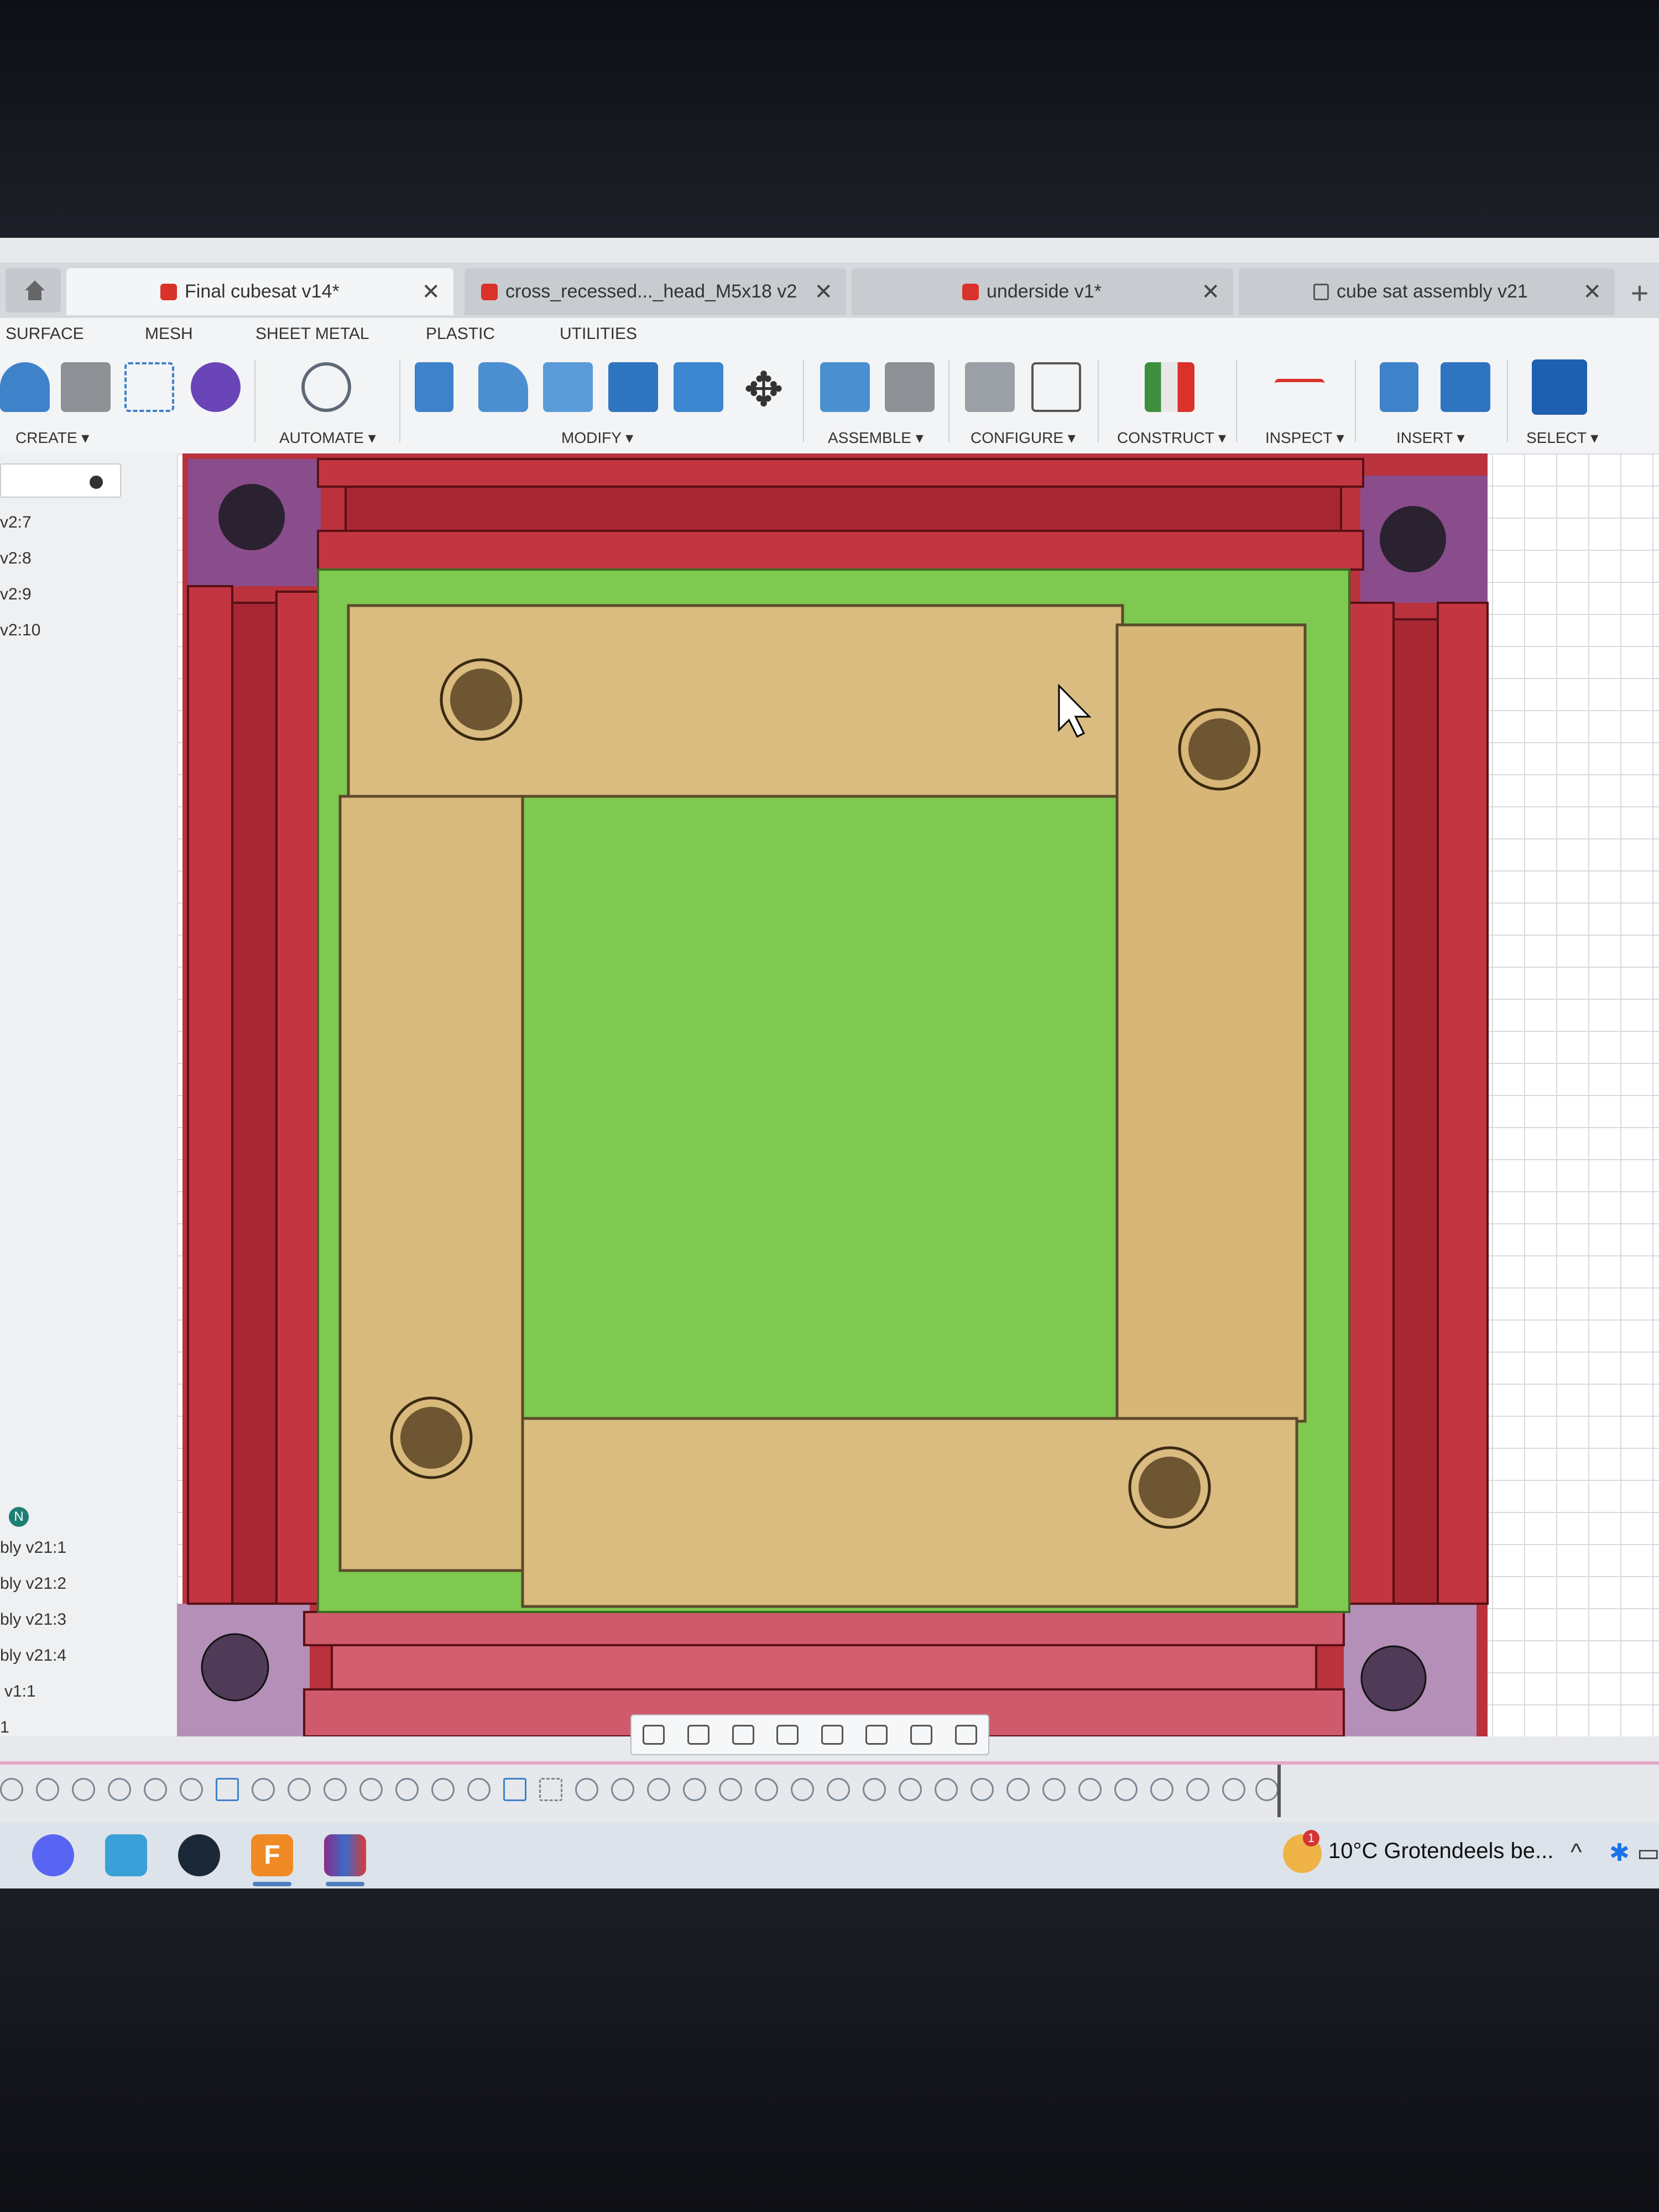 The height and width of the screenshot is (2212, 1659). I want to click on timeline-marker, so click(1279, 1791).